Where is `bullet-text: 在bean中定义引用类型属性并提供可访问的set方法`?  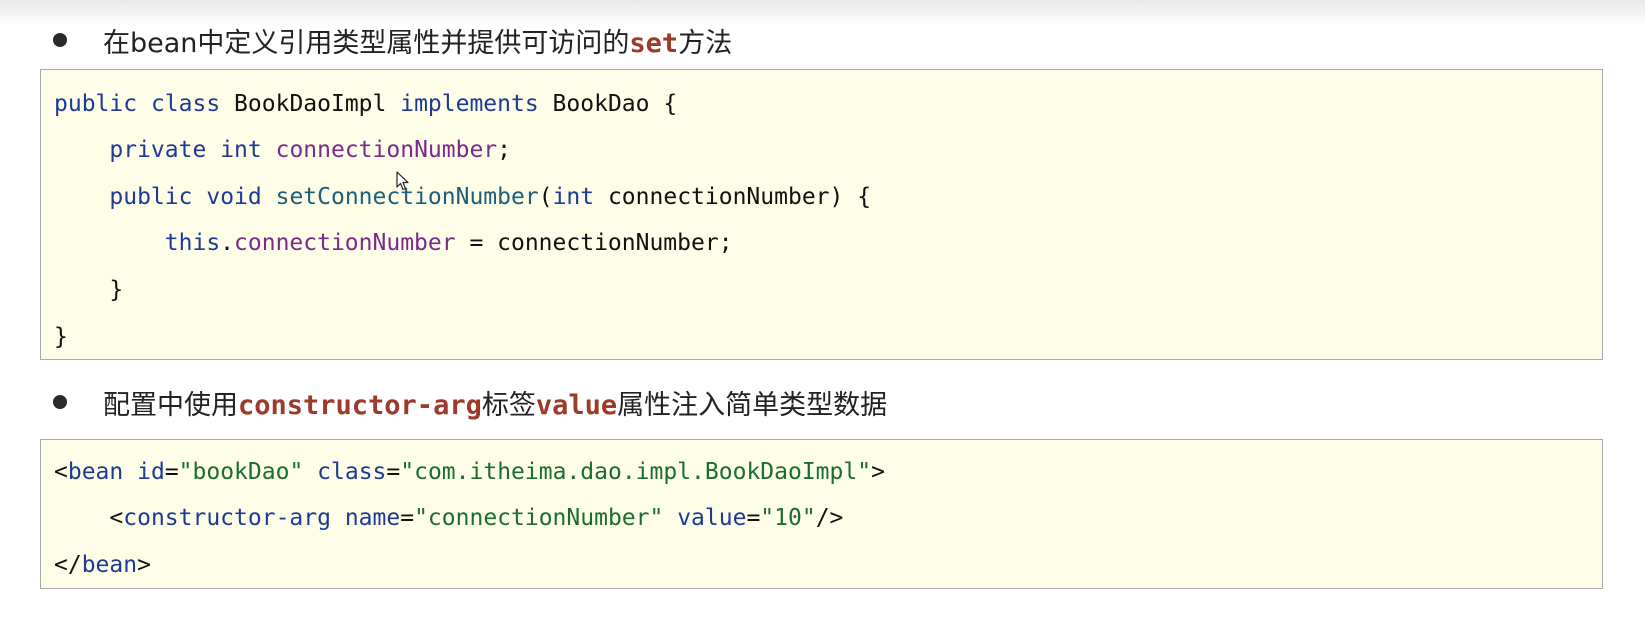
bullet-text: 在bean中定义引用类型属性并提供可访问的set方法 is located at coordinates (417, 40).